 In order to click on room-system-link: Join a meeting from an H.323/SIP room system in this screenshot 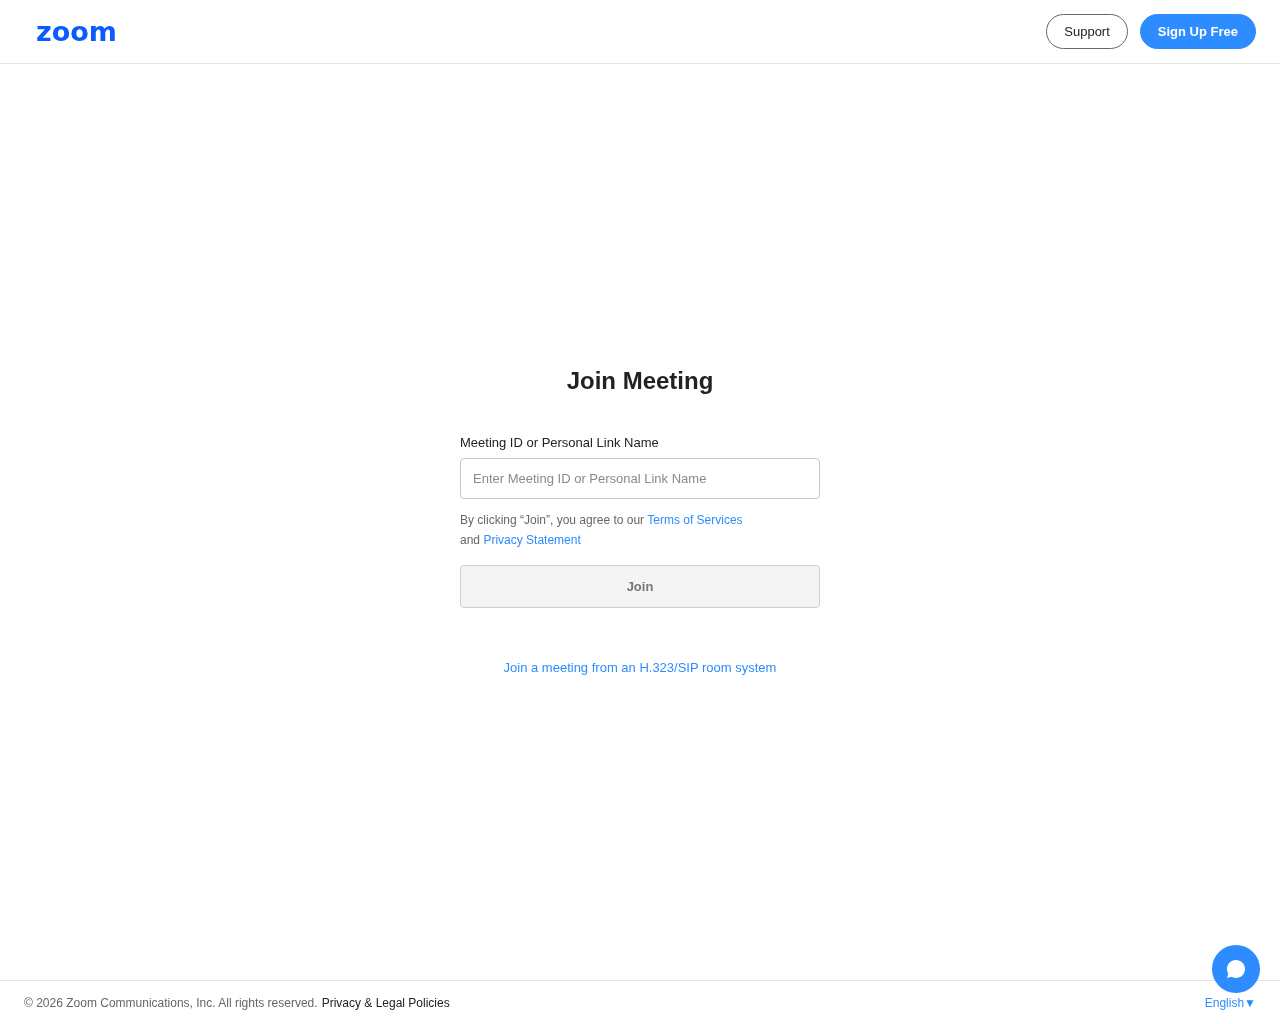, I will do `click(640, 667)`.